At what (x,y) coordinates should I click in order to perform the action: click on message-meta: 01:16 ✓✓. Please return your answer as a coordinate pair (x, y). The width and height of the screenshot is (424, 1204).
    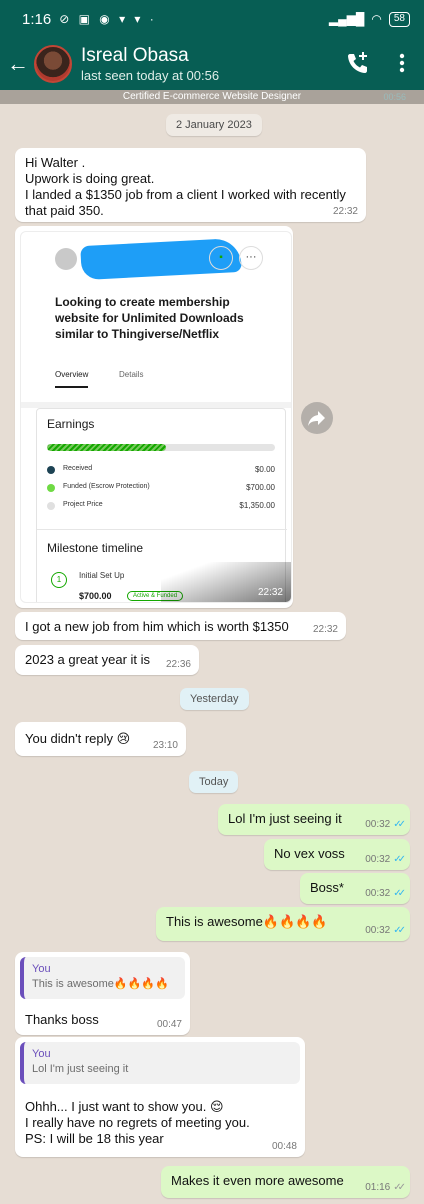
    Looking at the image, I should click on (385, 1187).